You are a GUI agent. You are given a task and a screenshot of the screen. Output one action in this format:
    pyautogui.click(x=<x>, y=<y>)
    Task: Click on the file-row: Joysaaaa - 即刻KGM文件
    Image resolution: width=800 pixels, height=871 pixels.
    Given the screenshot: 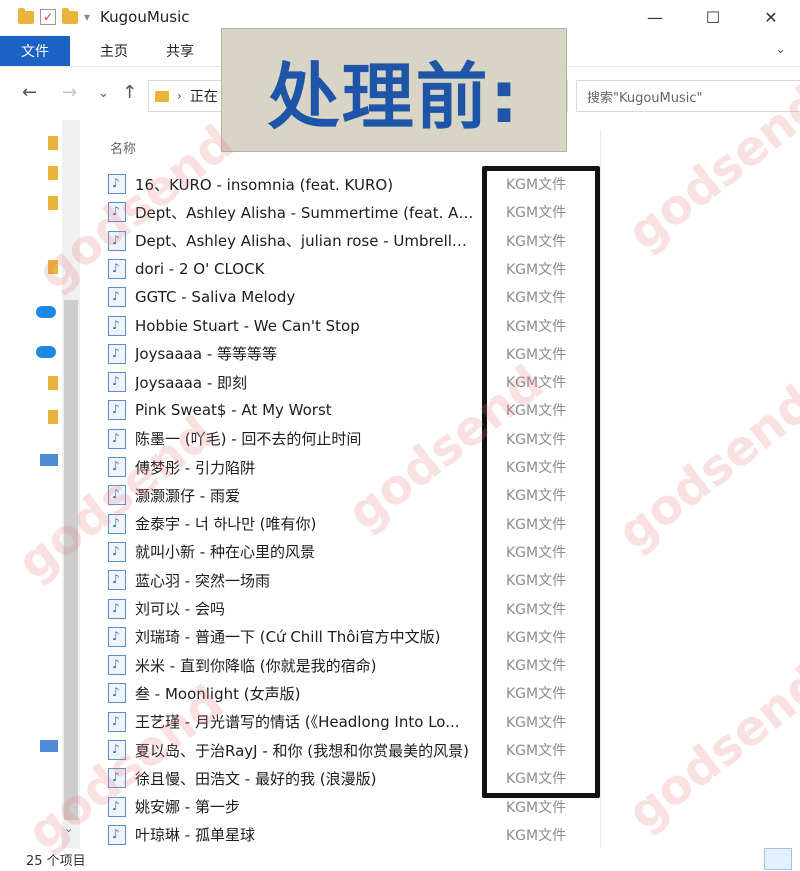 What is the action you would take?
    pyautogui.click(x=408, y=382)
    